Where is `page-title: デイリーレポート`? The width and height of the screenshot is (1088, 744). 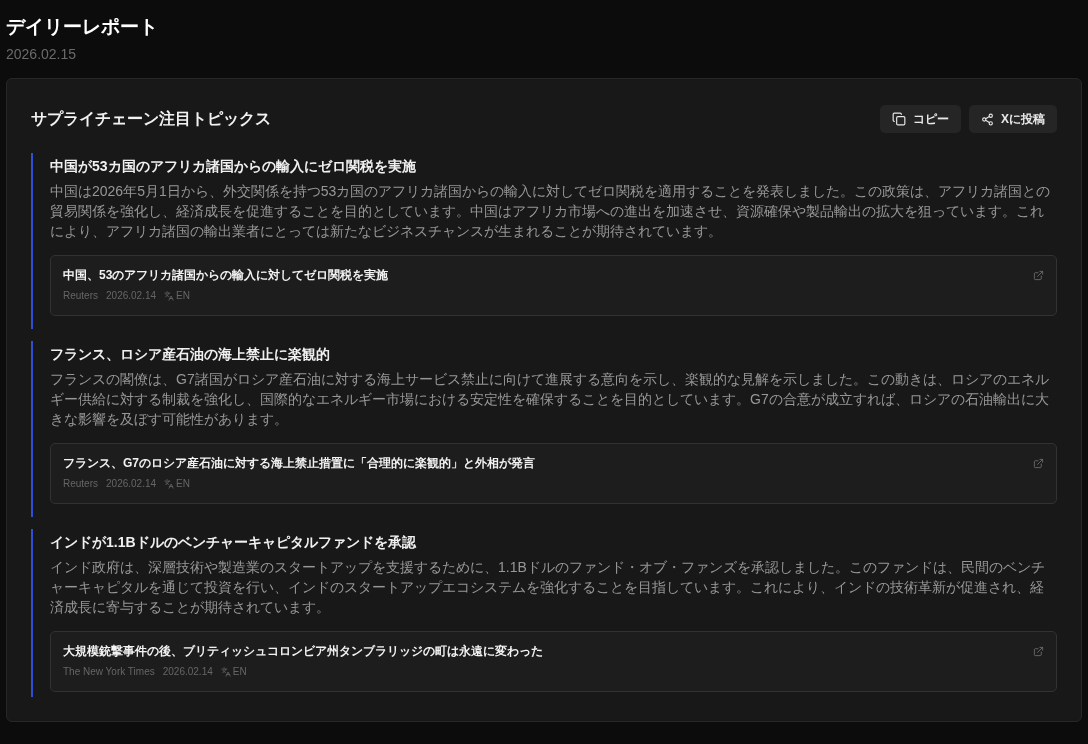 page-title: デイリーレポート is located at coordinates (82, 27).